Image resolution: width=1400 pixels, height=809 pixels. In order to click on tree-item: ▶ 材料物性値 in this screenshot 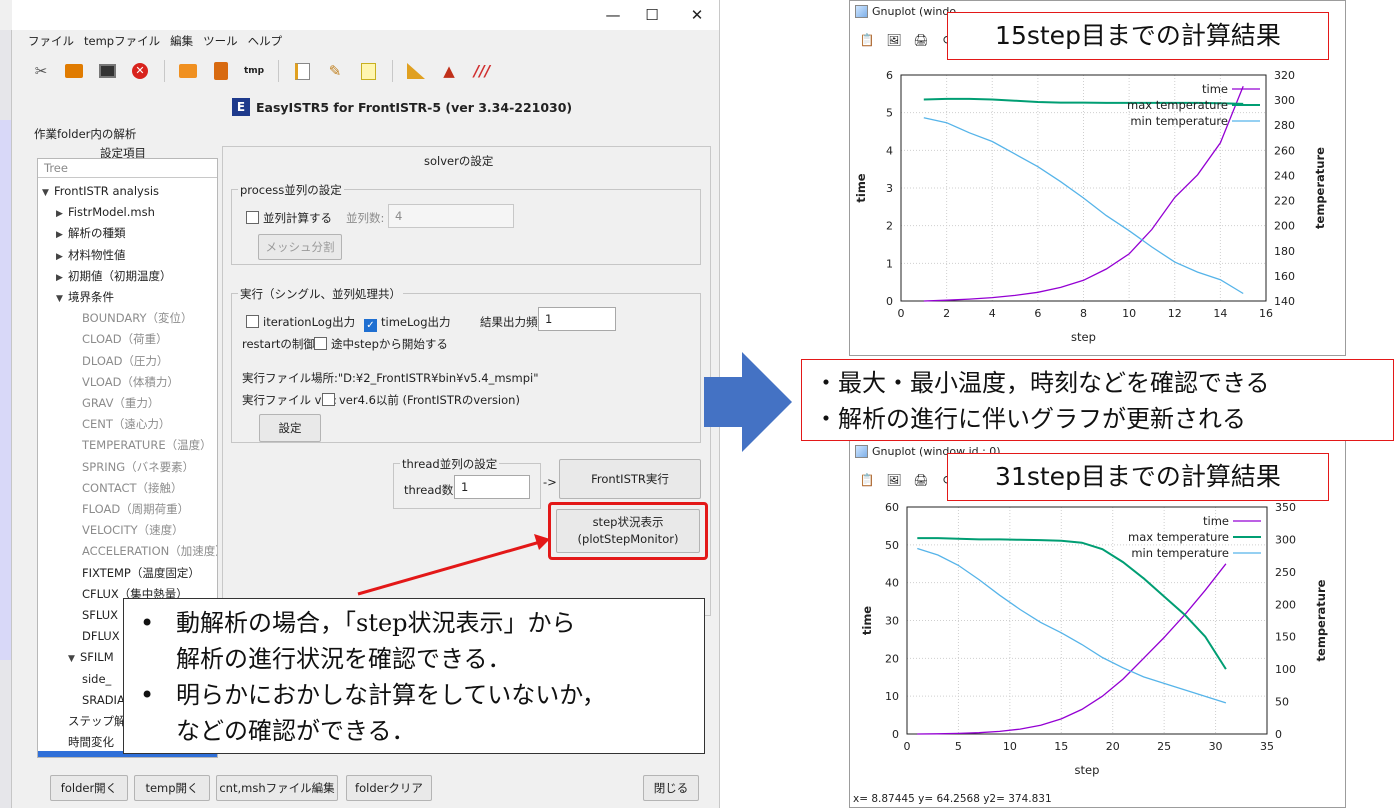, I will do `click(91, 256)`.